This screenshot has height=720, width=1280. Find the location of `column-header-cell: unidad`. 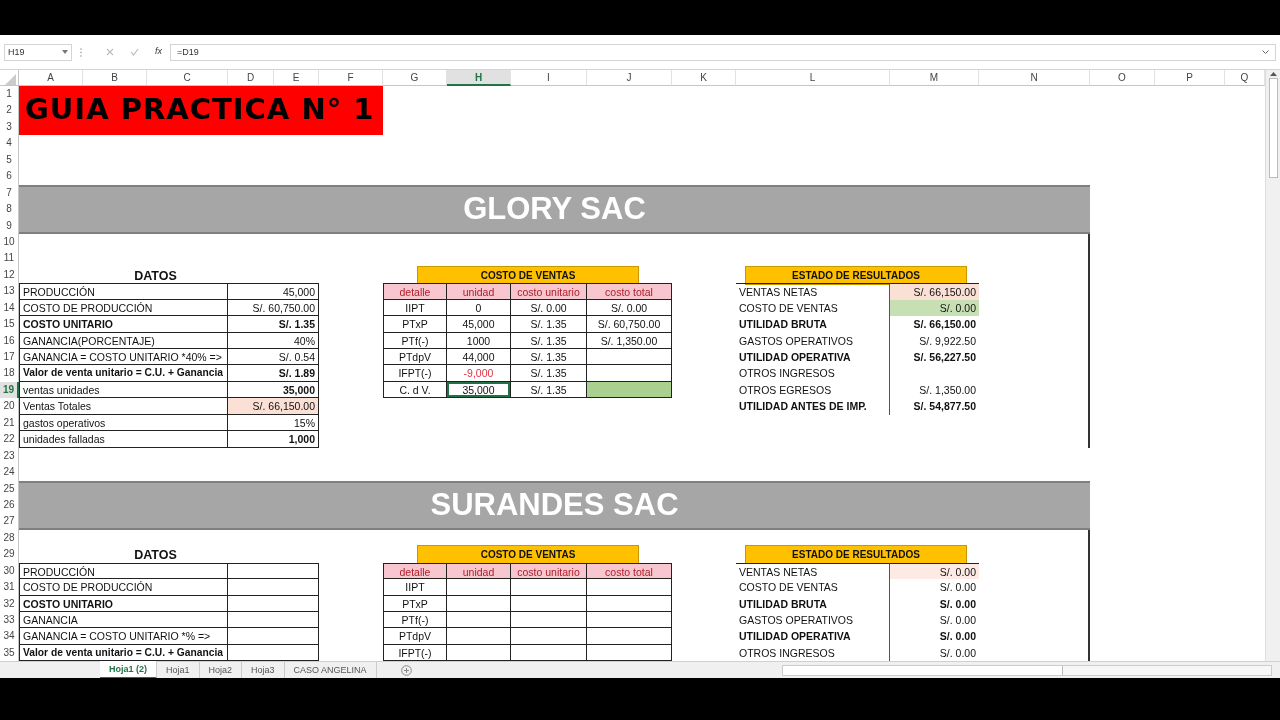

column-header-cell: unidad is located at coordinates (479, 291).